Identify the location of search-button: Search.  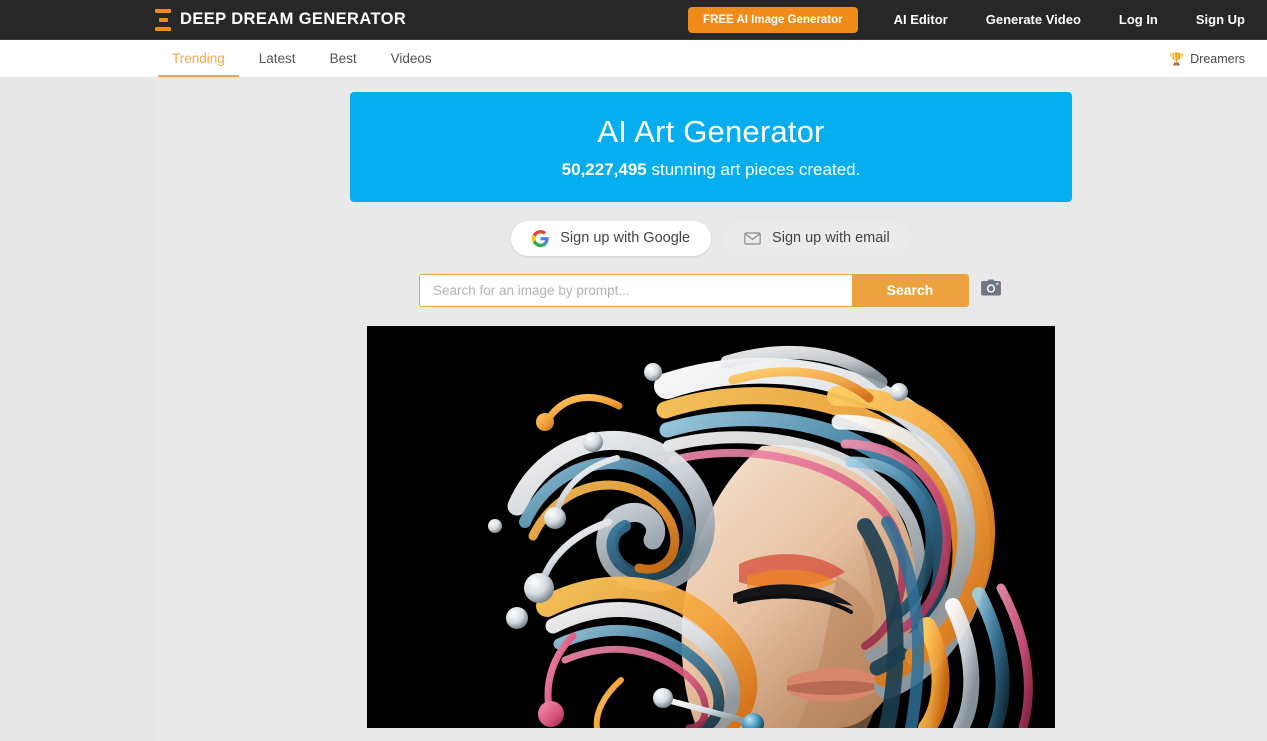
(910, 290).